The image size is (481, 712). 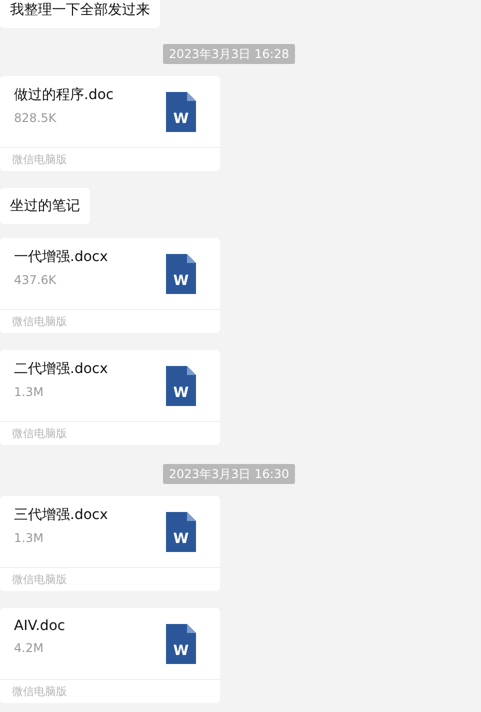 I want to click on message-bubble: 坐过的笔记, so click(x=45, y=206).